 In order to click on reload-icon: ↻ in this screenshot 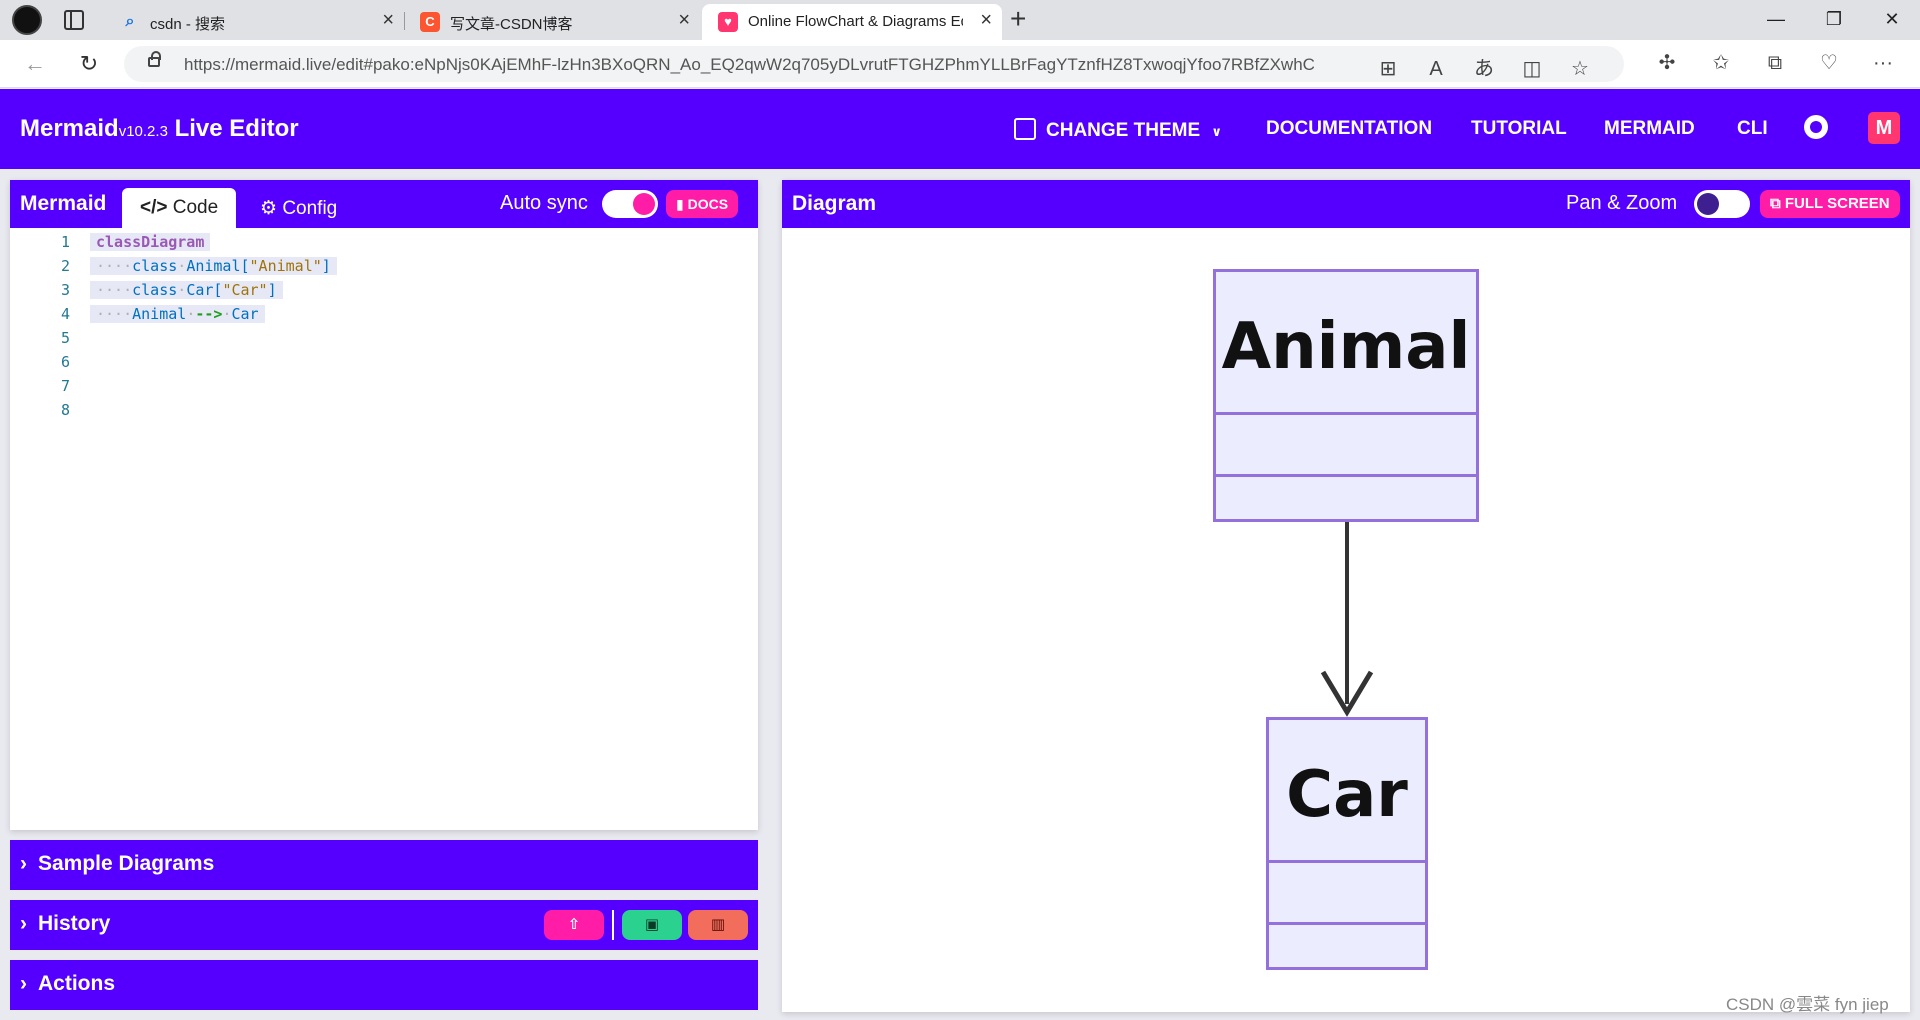, I will do `click(89, 64)`.